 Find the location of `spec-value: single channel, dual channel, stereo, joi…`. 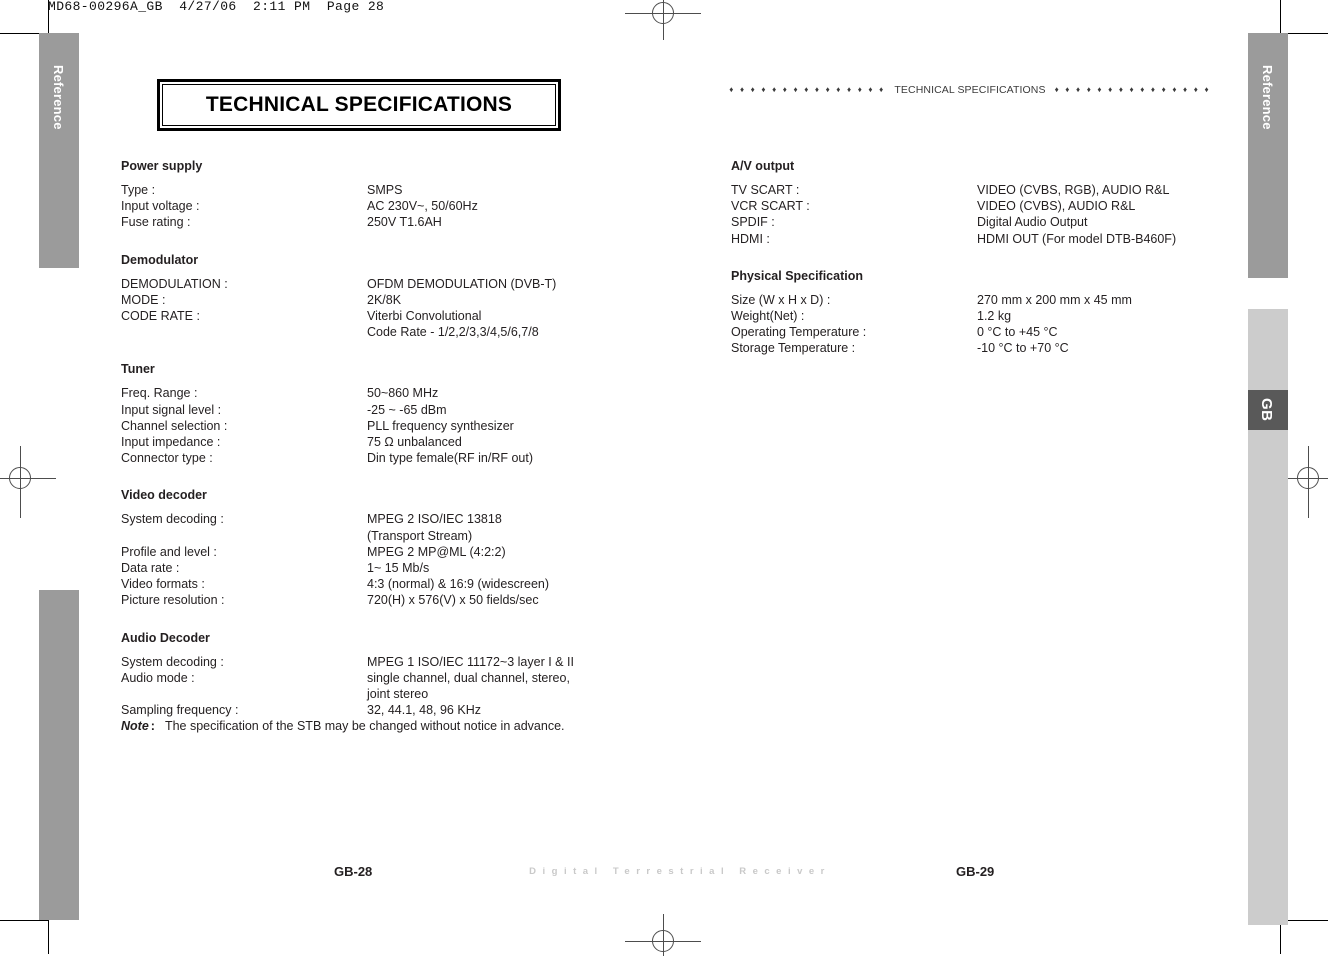

spec-value: single channel, dual channel, stereo, joi… is located at coordinates (468, 686).